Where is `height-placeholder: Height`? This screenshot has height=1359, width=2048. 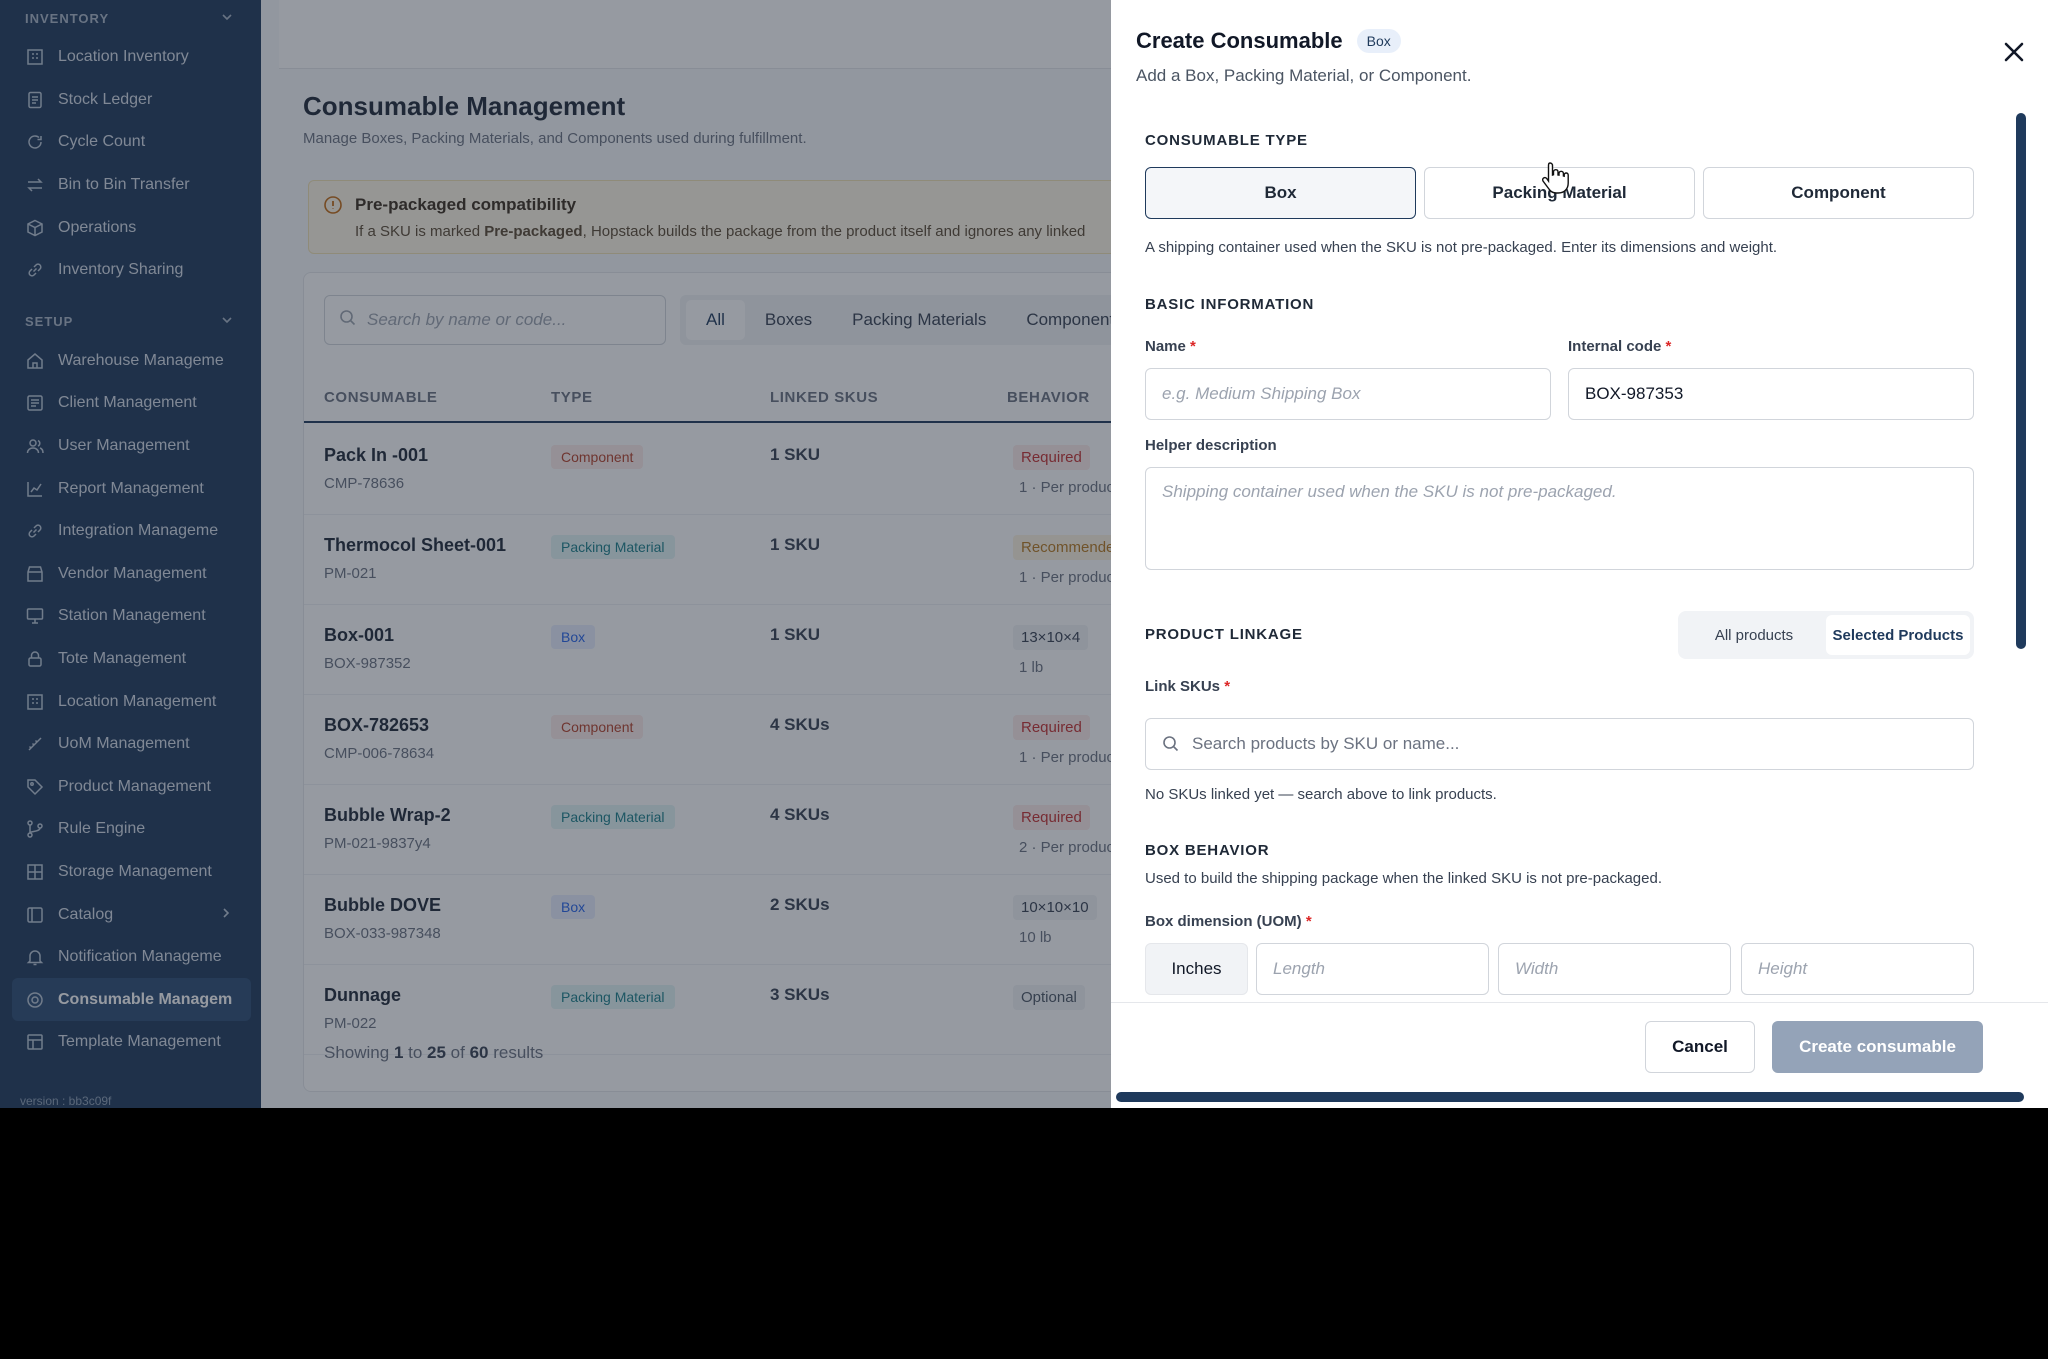
height-placeholder: Height is located at coordinates (1783, 968).